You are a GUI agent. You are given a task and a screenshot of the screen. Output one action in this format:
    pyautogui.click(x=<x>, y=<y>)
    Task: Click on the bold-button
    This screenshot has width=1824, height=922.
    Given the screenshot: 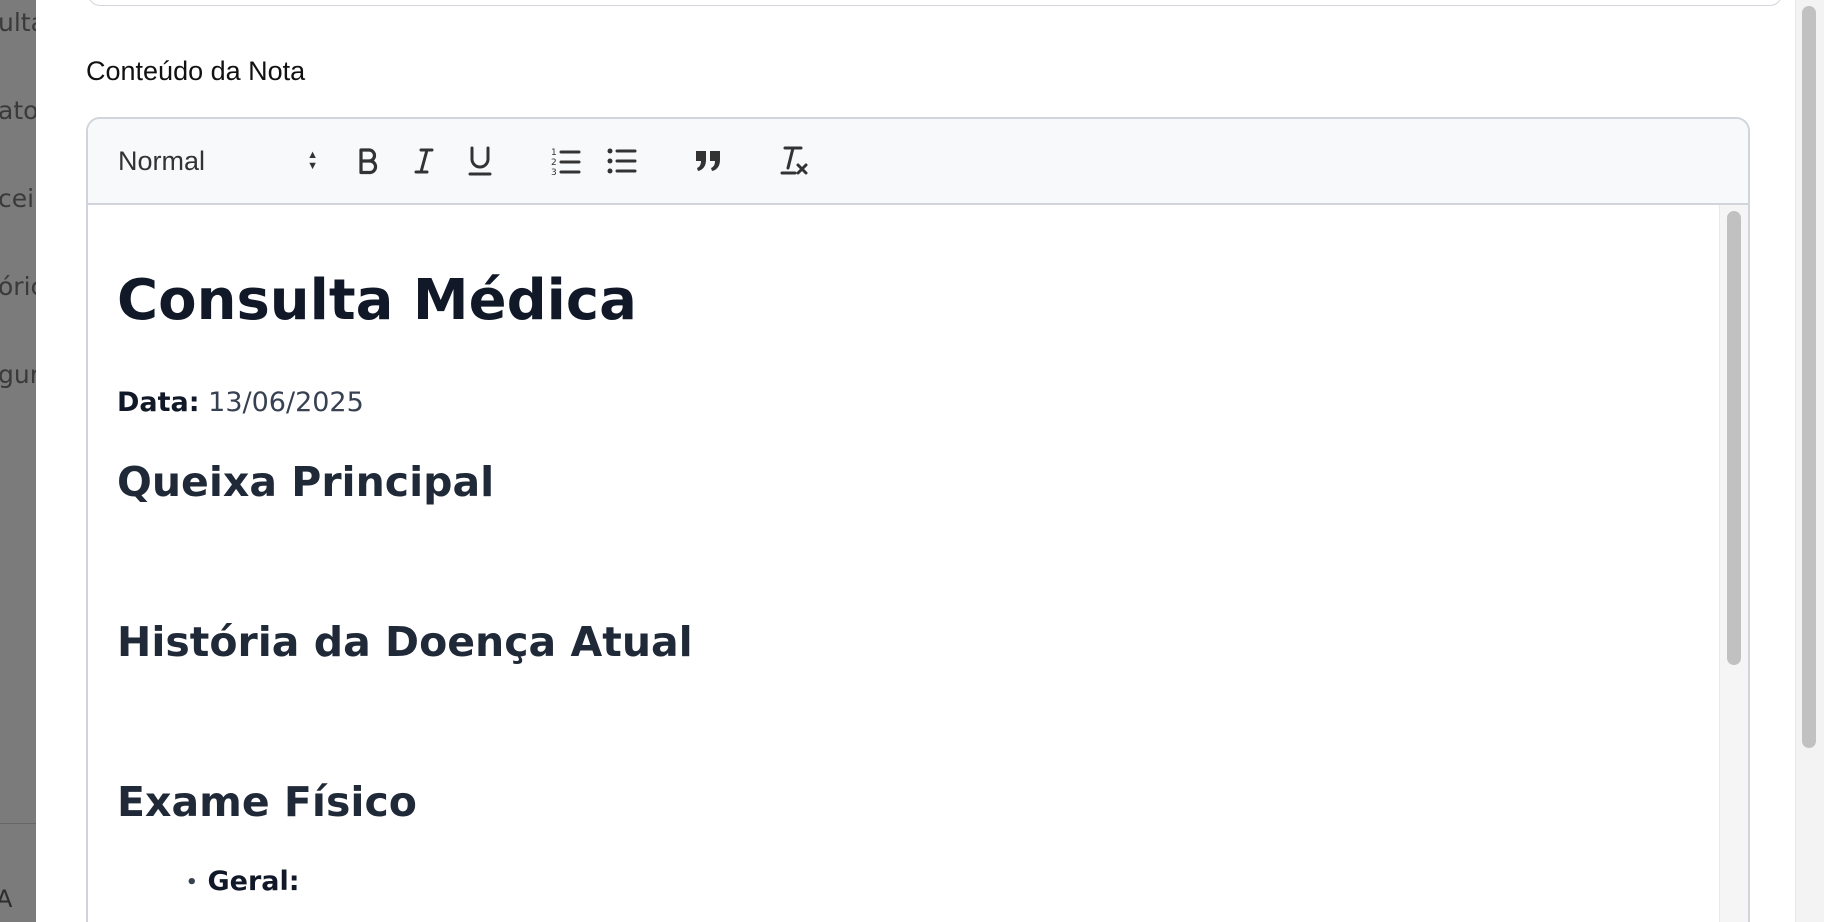 What is the action you would take?
    pyautogui.click(x=368, y=161)
    